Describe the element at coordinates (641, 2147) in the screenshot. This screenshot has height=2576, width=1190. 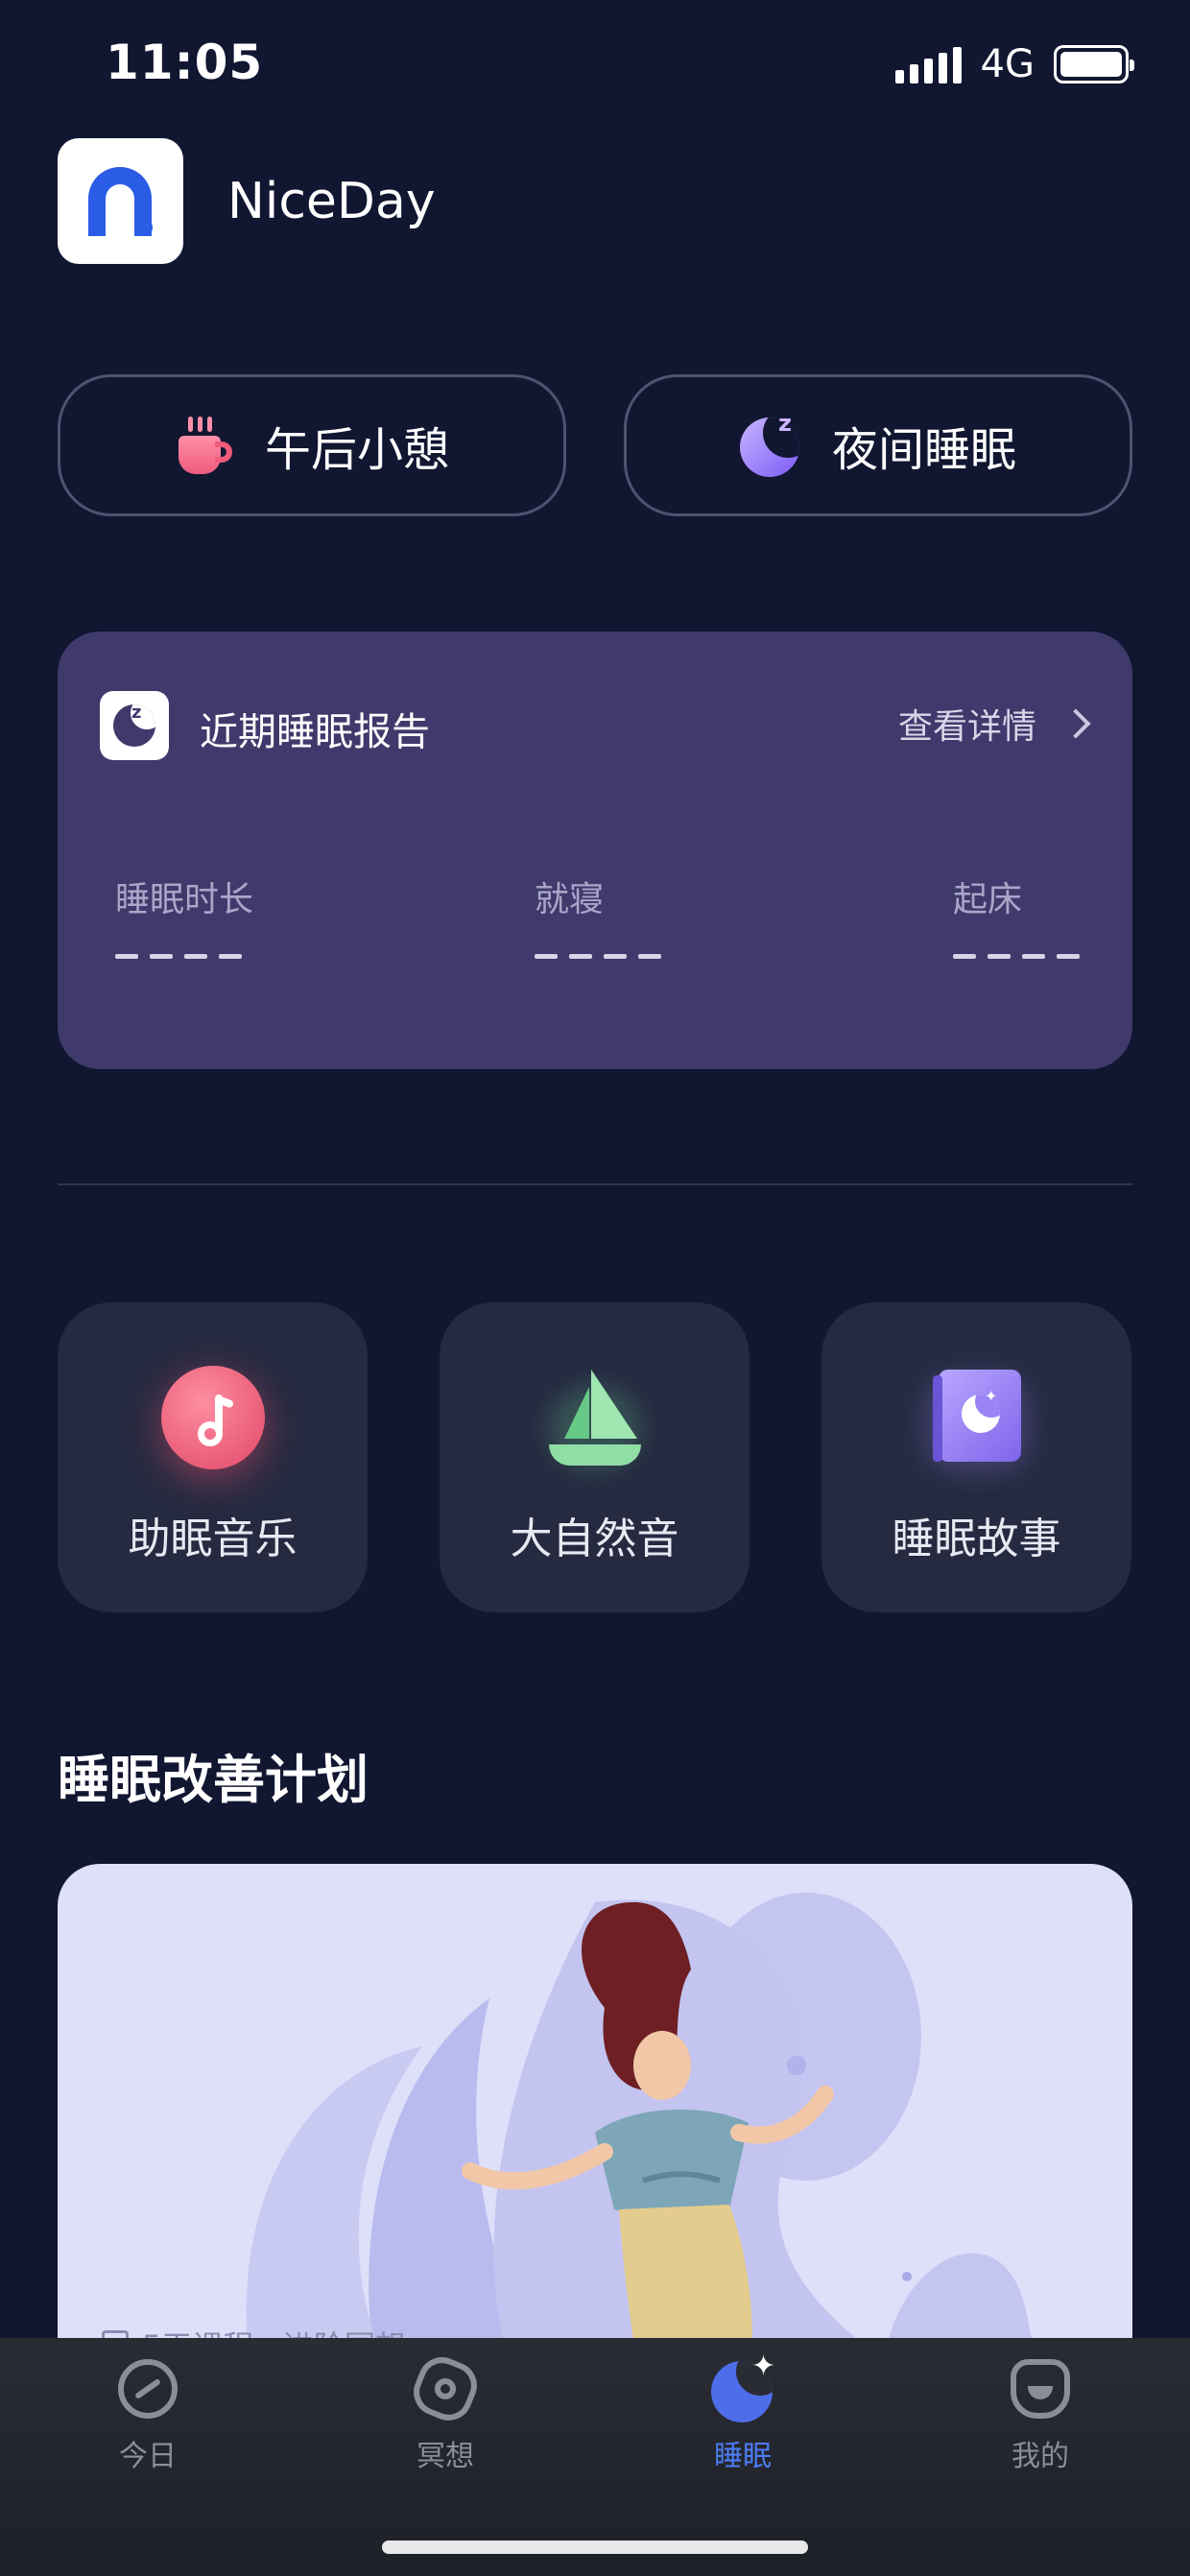
I see `plan-illustration` at that location.